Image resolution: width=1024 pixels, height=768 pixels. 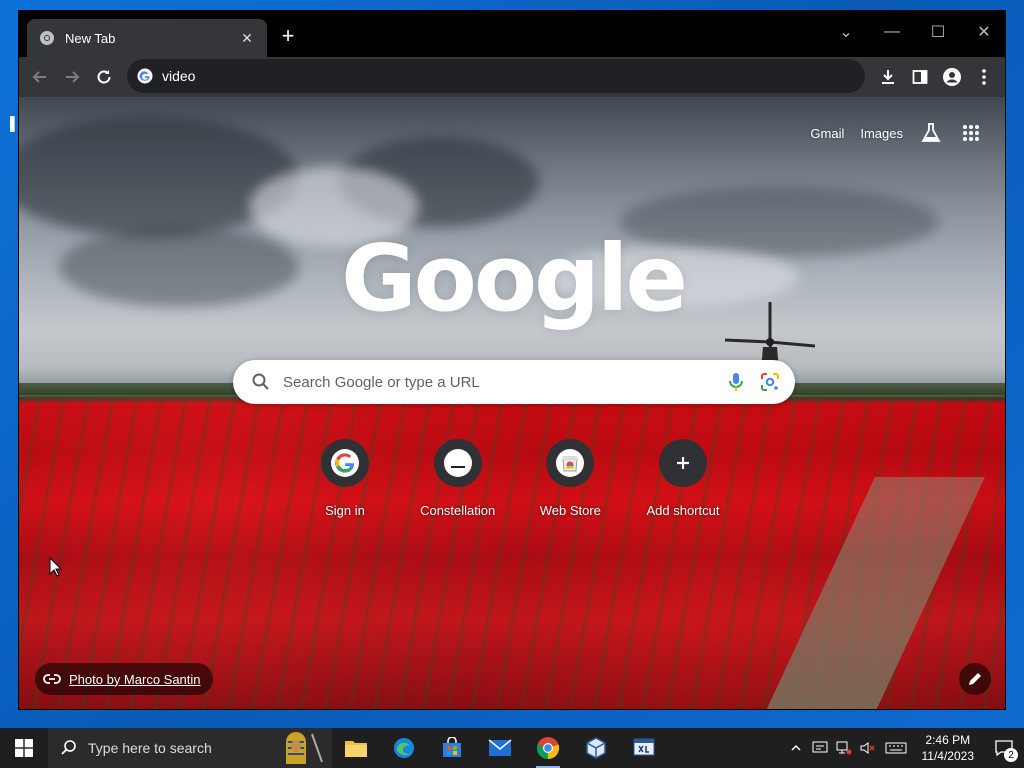 I want to click on toolbar, so click(x=512, y=77).